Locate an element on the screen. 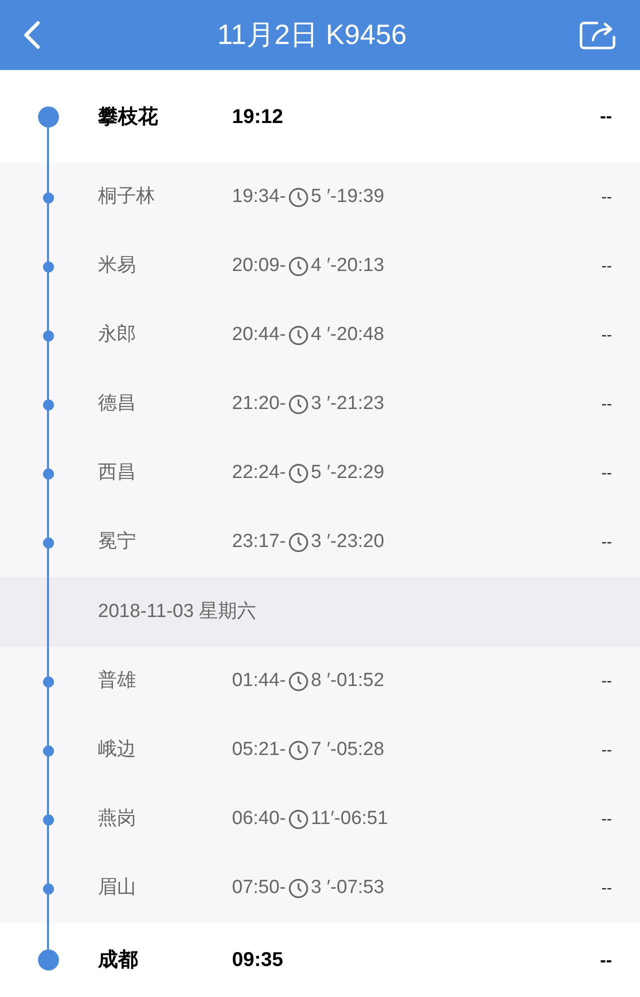 Image resolution: width=640 pixels, height=997 pixels. window-title: 11月2日 K9456 is located at coordinates (312, 35).